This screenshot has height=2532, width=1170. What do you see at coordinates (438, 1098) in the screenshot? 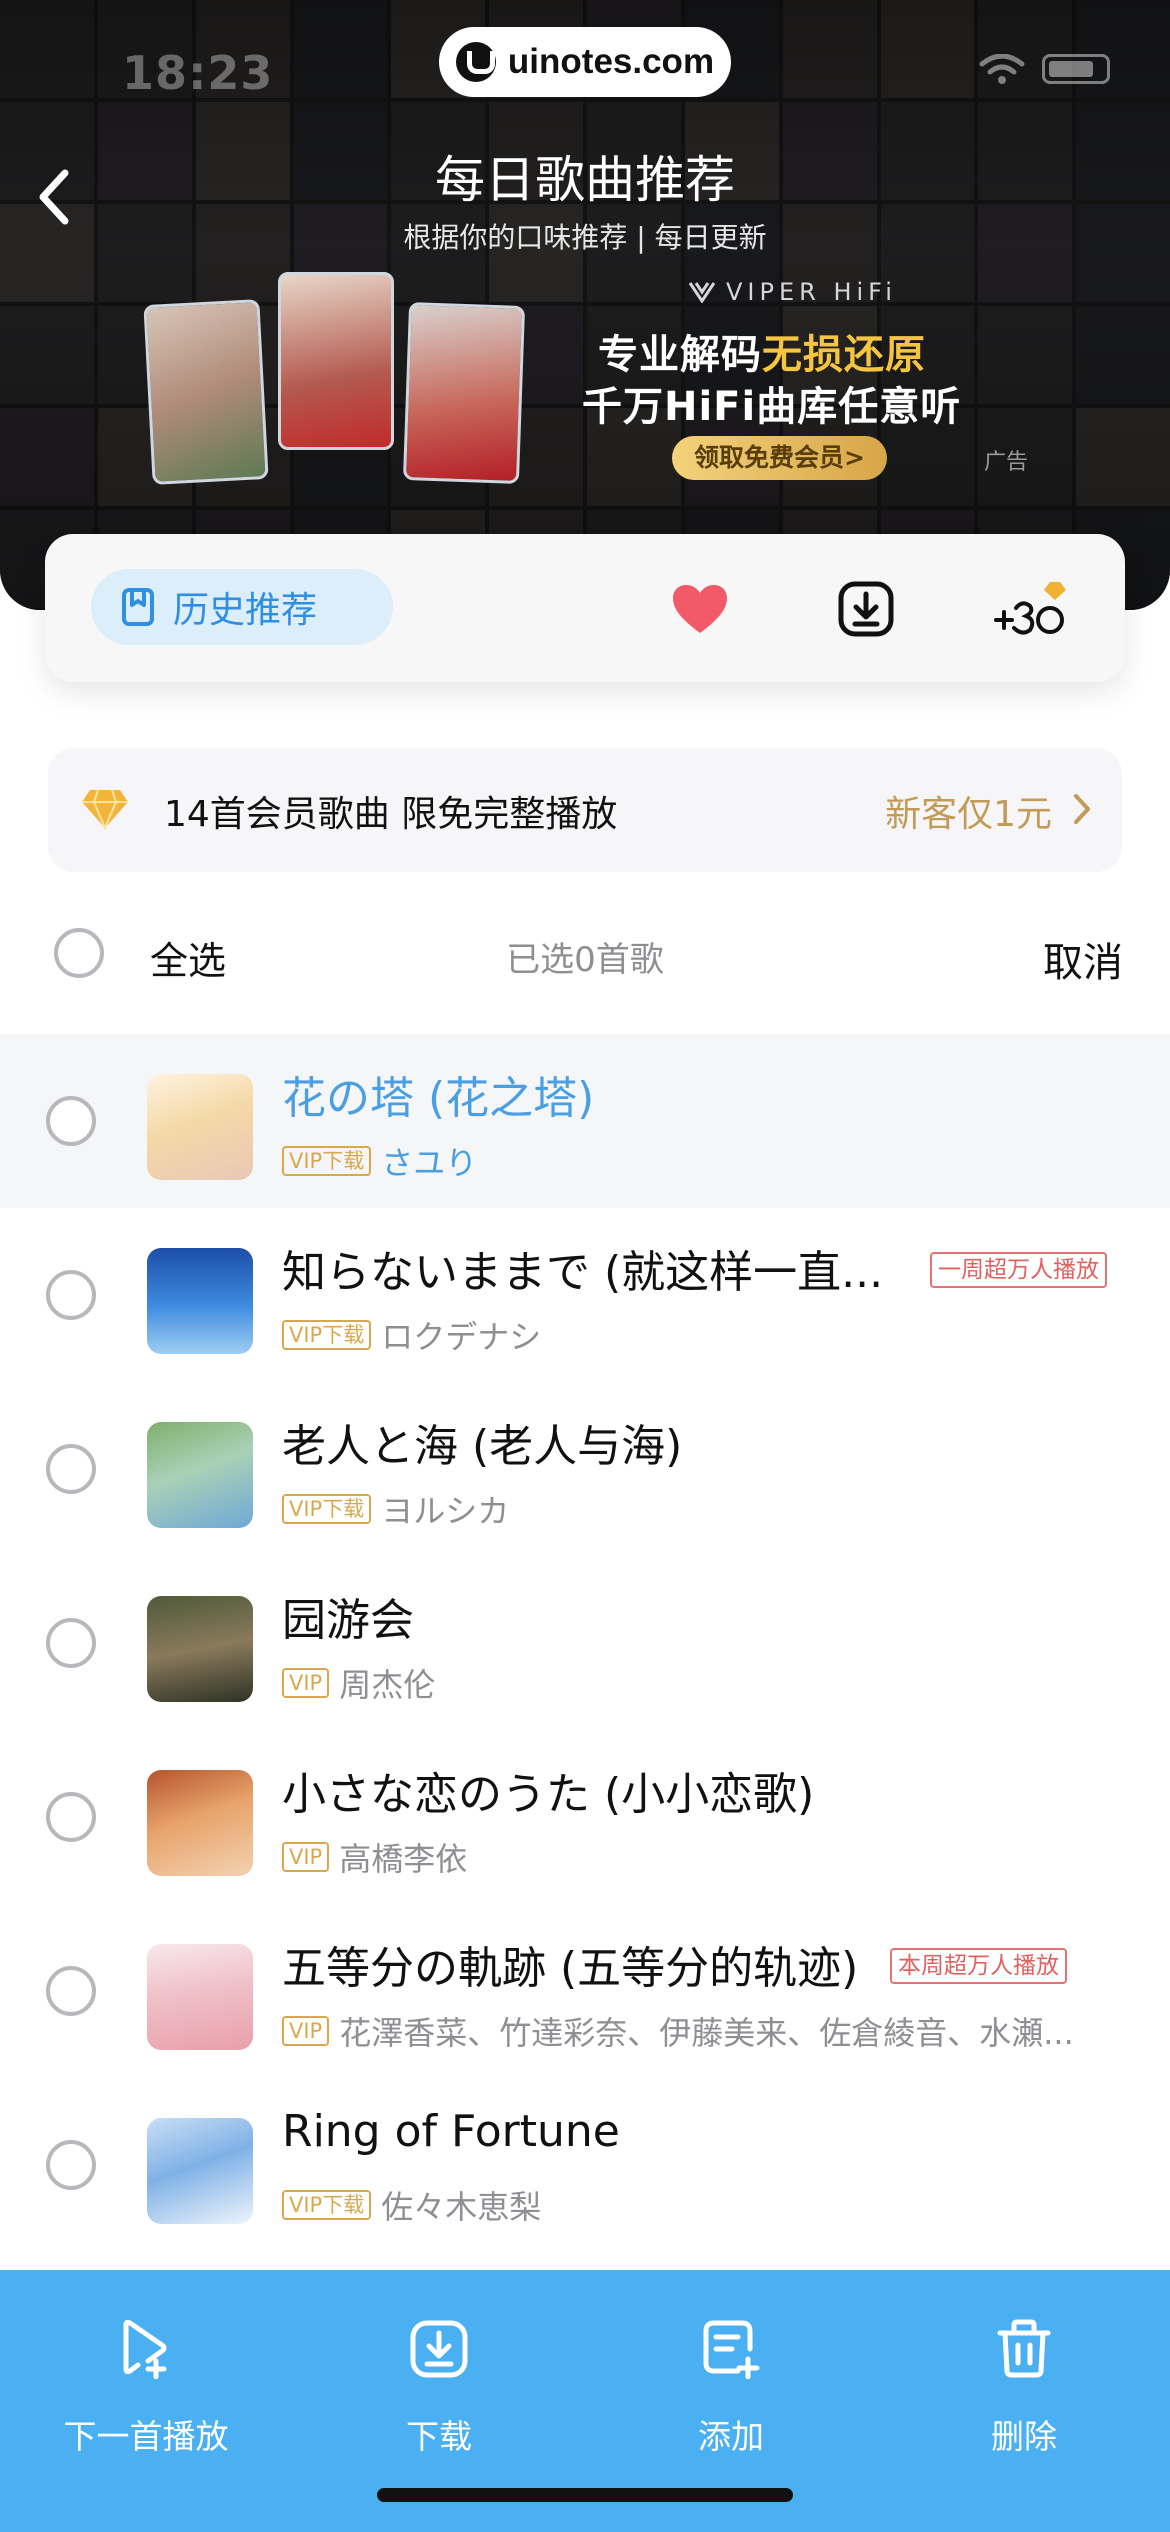
I see `song-title: 花の塔 (花之塔)` at bounding box center [438, 1098].